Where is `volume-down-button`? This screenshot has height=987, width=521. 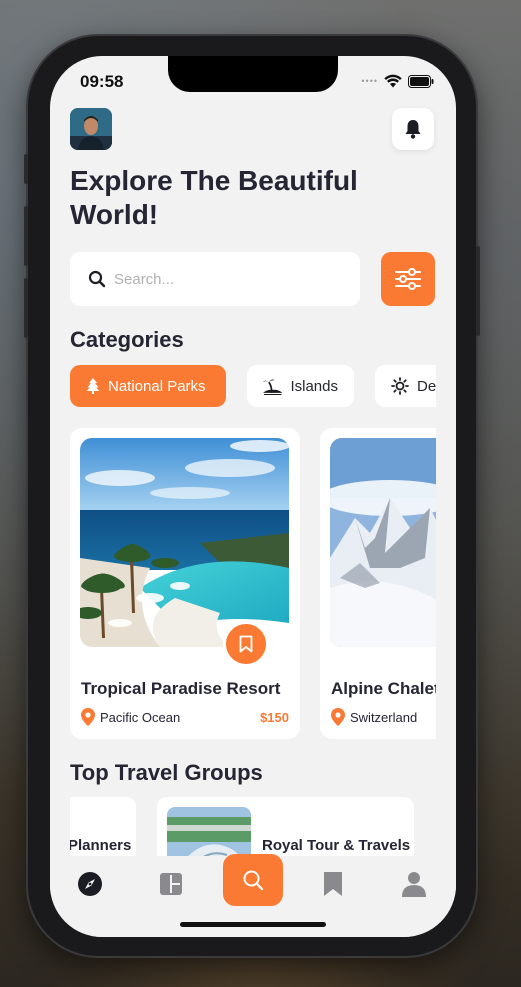
volume-down-button is located at coordinates (26, 308).